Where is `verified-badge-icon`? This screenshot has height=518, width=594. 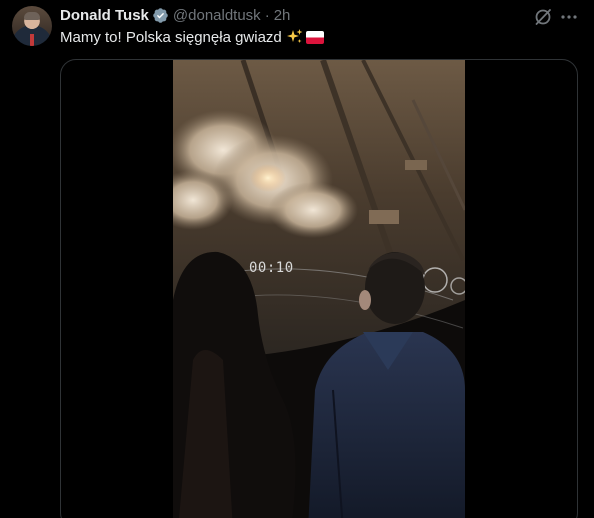
verified-badge-icon is located at coordinates (160, 15).